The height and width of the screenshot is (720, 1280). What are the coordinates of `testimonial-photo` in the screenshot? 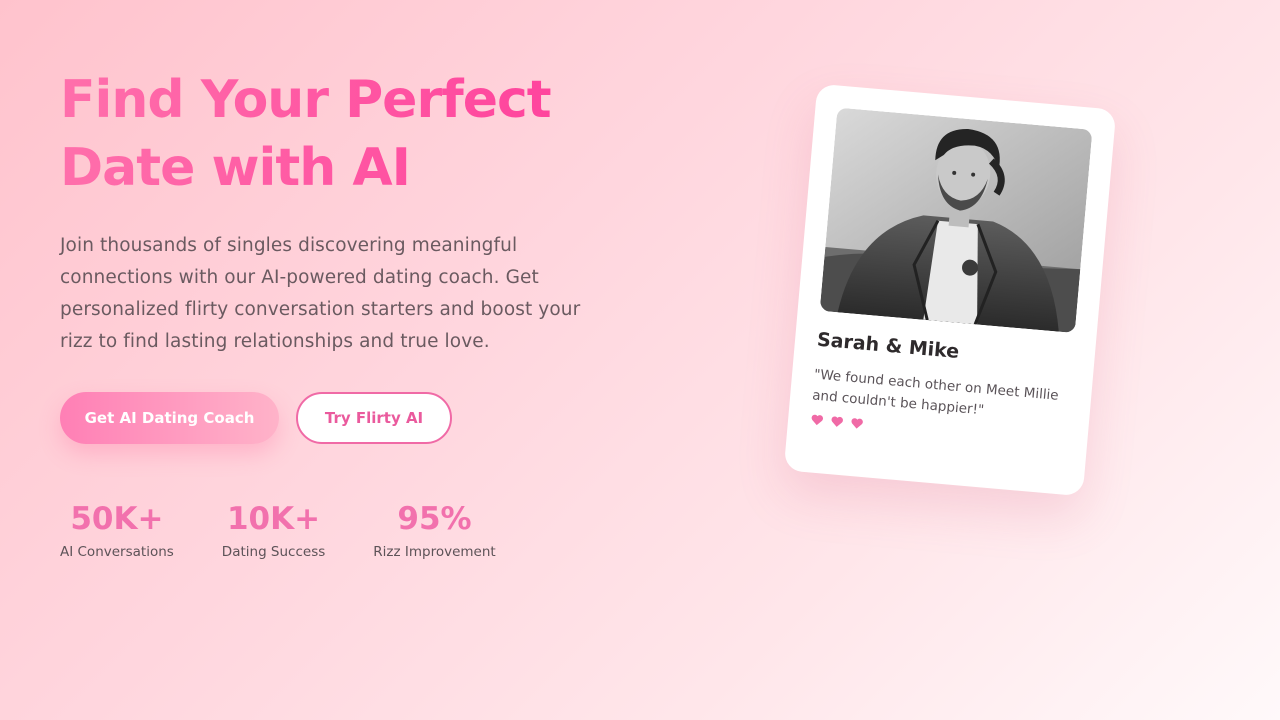 It's located at (956, 220).